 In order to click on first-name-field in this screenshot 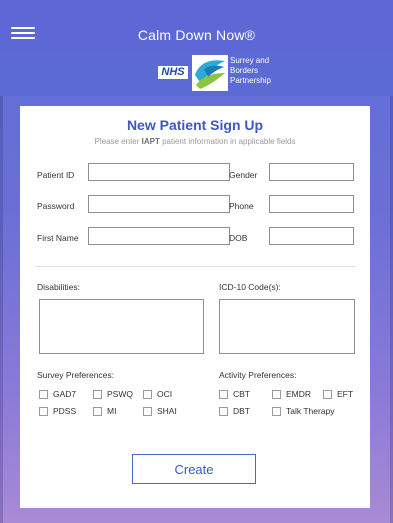, I will do `click(159, 236)`.